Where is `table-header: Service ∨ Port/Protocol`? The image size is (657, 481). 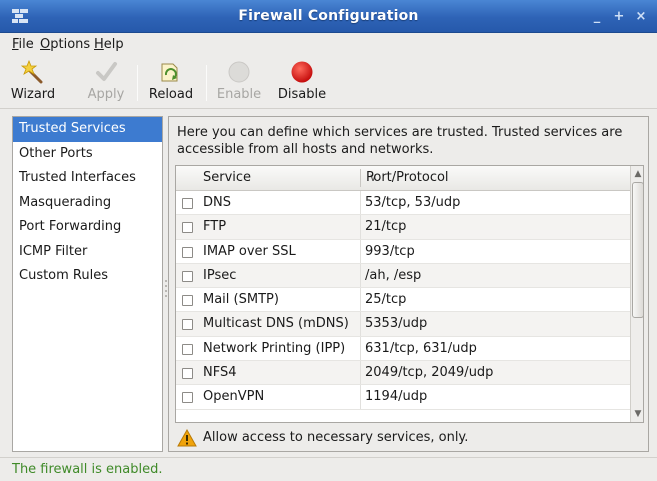
table-header: Service ∨ Port/Protocol is located at coordinates (403, 178).